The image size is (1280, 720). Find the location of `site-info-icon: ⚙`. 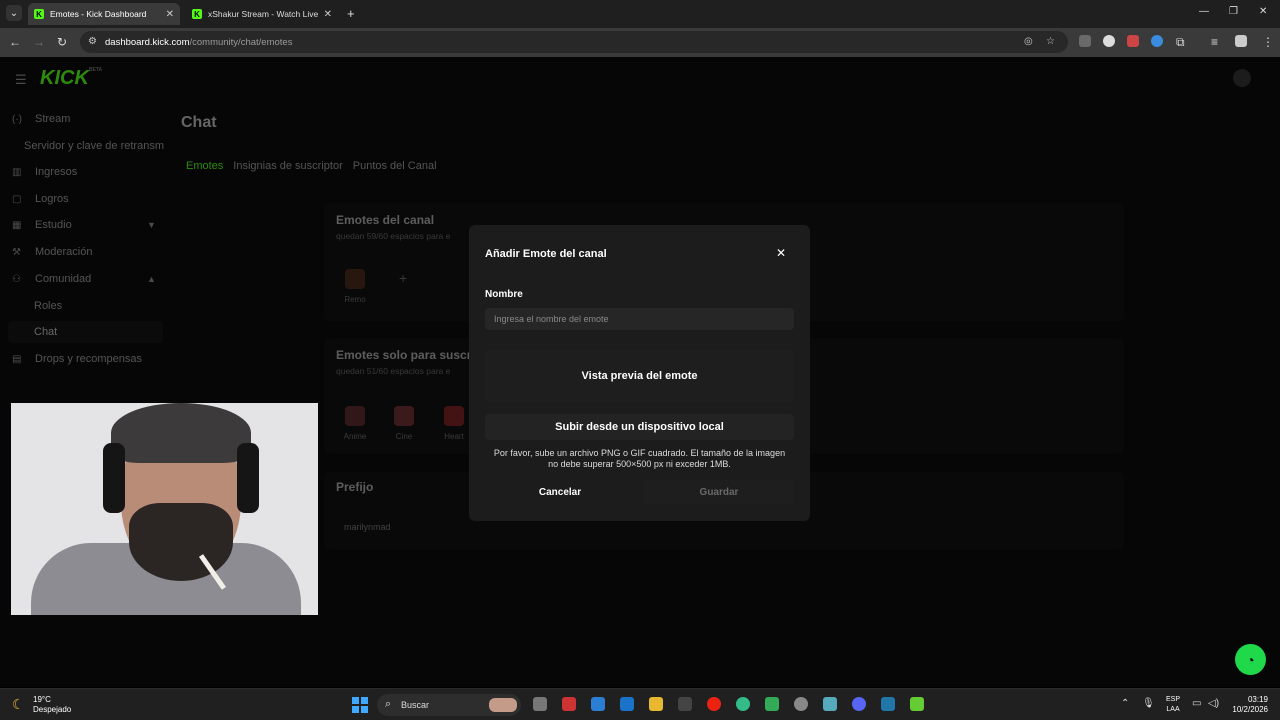

site-info-icon: ⚙ is located at coordinates (92, 41).